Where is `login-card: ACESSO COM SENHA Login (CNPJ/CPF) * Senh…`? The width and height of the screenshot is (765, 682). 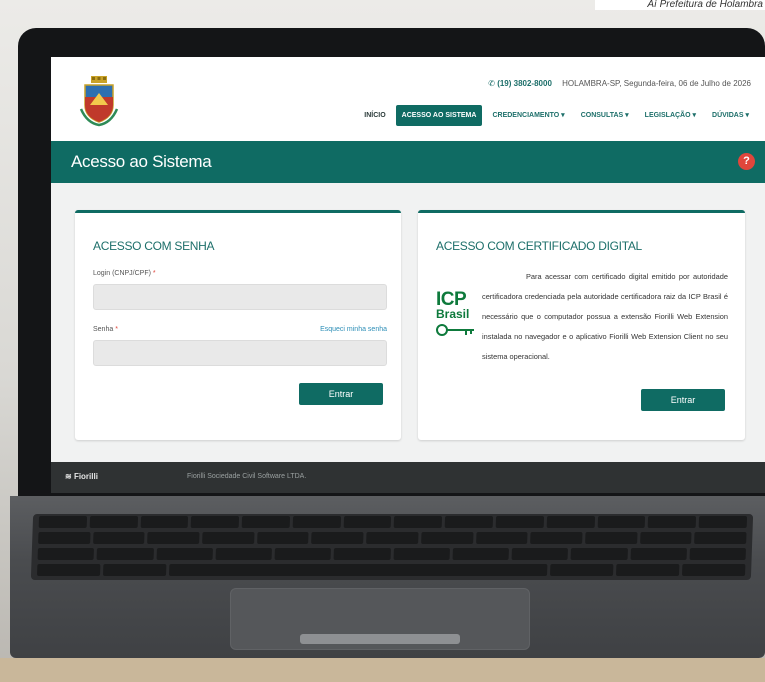
login-card: ACESSO COM SENHA Login (CNPJ/CPF) * Senh… is located at coordinates (238, 325).